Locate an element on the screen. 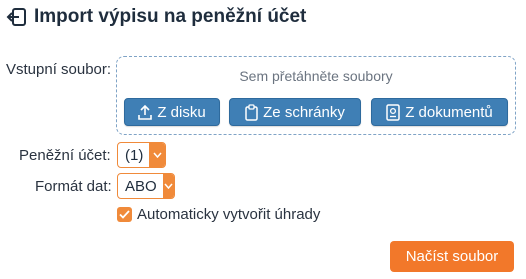  from-documents-button: Z dokumentů is located at coordinates (439, 112).